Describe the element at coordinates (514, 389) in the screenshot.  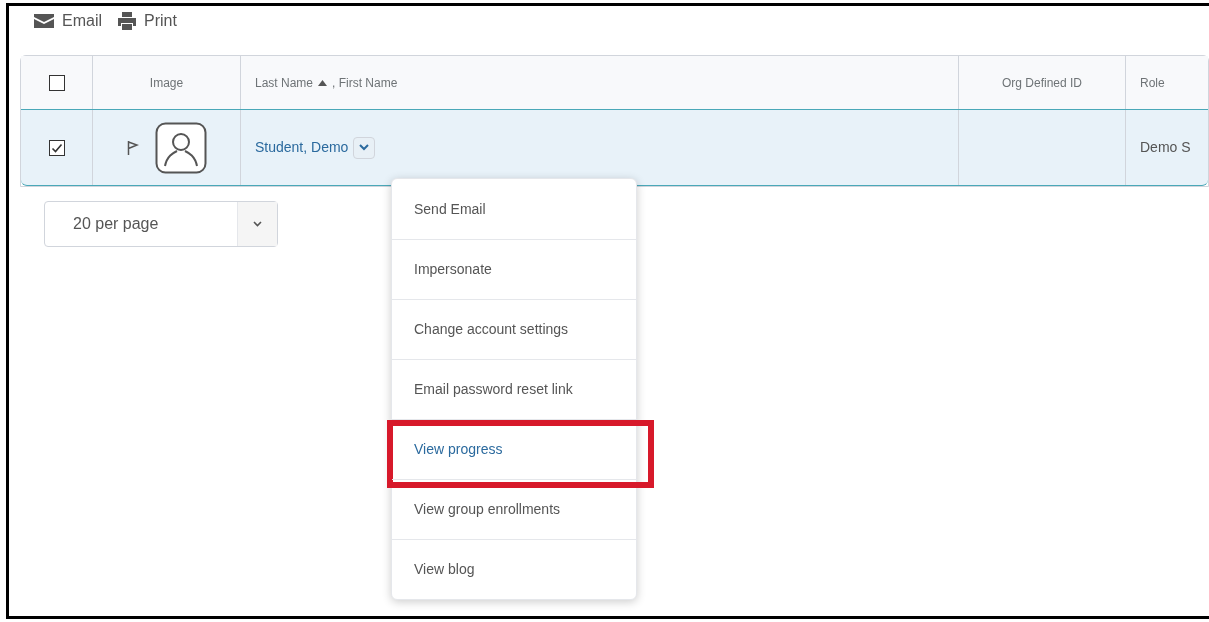
I see `menu-item: Email password reset link` at that location.